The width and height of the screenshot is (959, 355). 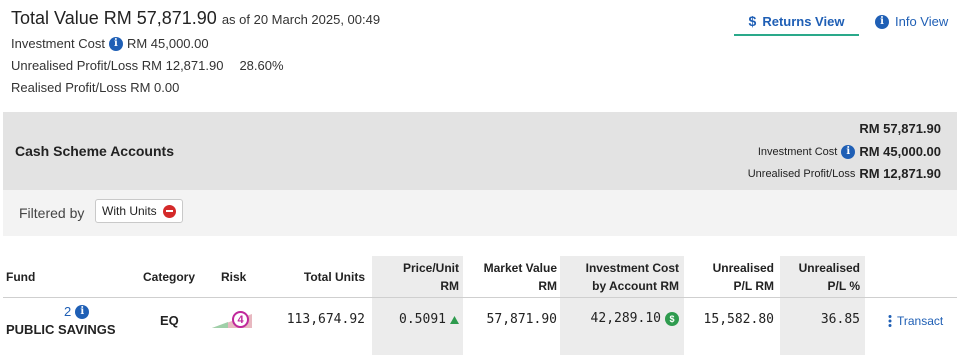 I want to click on account-unrealised-value: RM 12,871.90, so click(x=900, y=173).